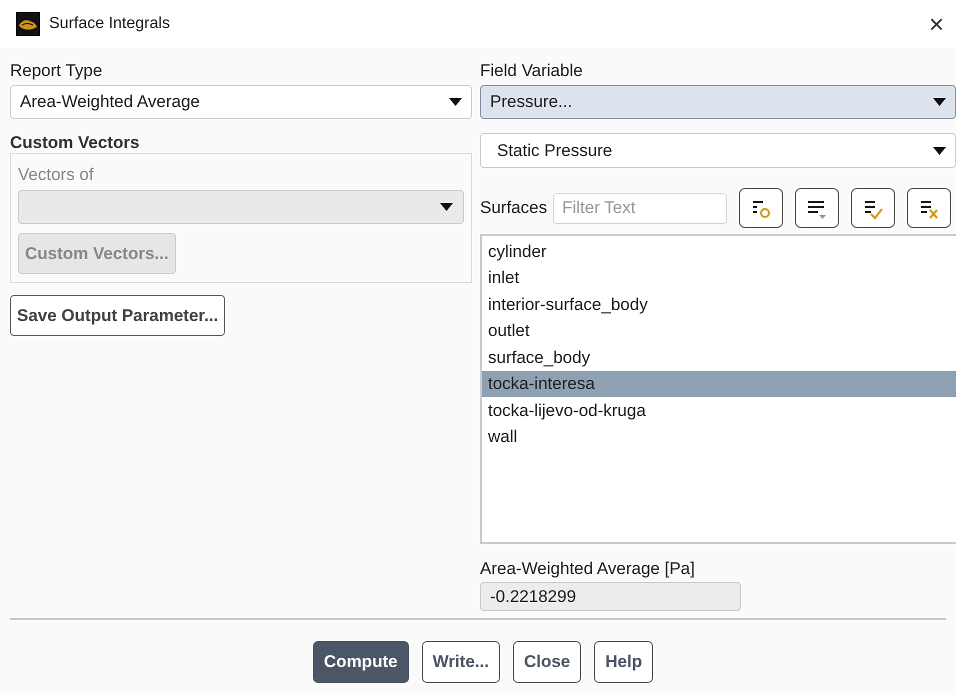 The height and width of the screenshot is (695, 956). Describe the element at coordinates (588, 568) in the screenshot. I see `result-label: Area-Weighted Average [Pa]` at that location.